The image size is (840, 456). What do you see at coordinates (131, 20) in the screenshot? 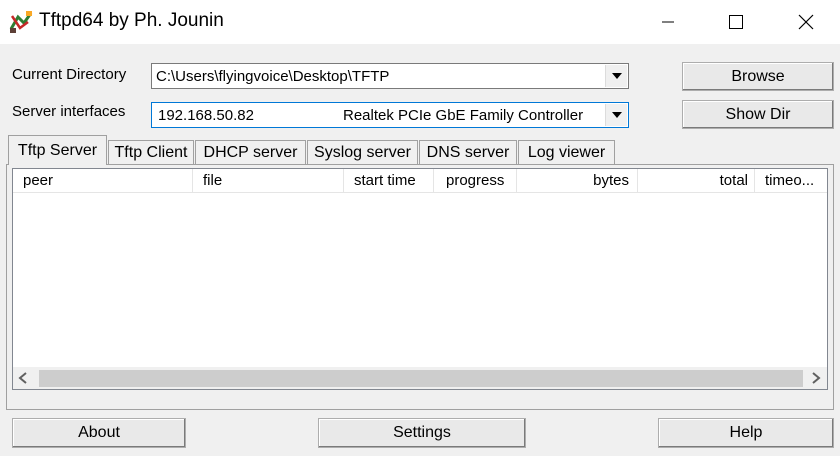
I see `window-title: Tftpd64 by Ph. Jounin` at bounding box center [131, 20].